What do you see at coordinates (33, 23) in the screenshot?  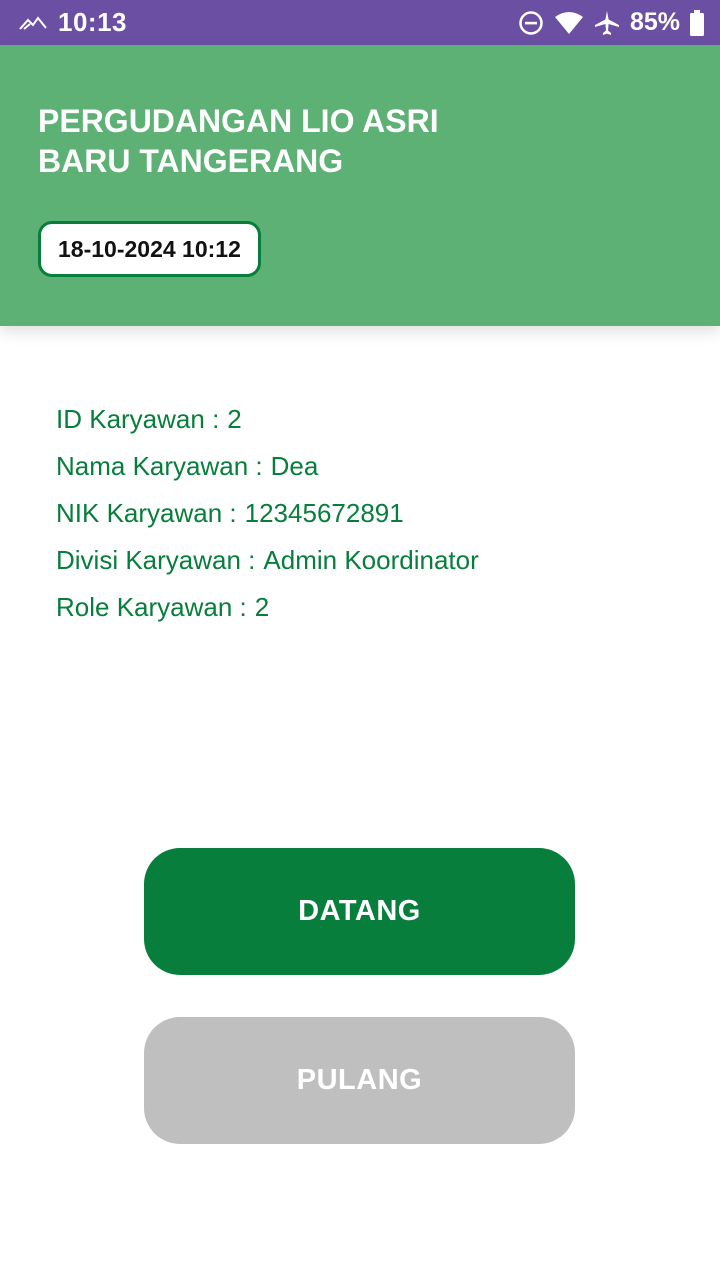 I see `signal-mountain-icon` at bounding box center [33, 23].